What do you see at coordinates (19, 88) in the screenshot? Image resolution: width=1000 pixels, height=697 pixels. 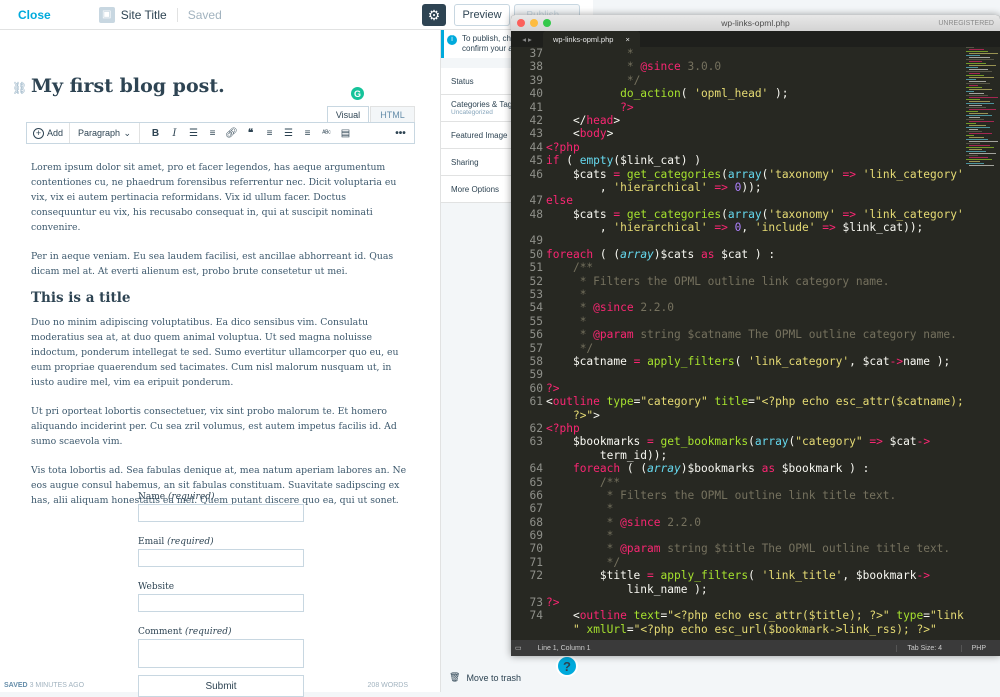 I see `permalink-icon: ⛓` at bounding box center [19, 88].